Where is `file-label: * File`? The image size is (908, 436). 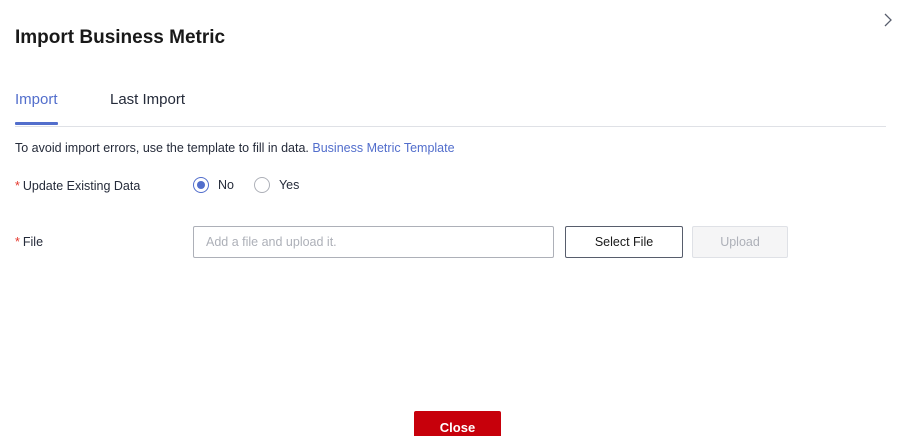 file-label: * File is located at coordinates (29, 242).